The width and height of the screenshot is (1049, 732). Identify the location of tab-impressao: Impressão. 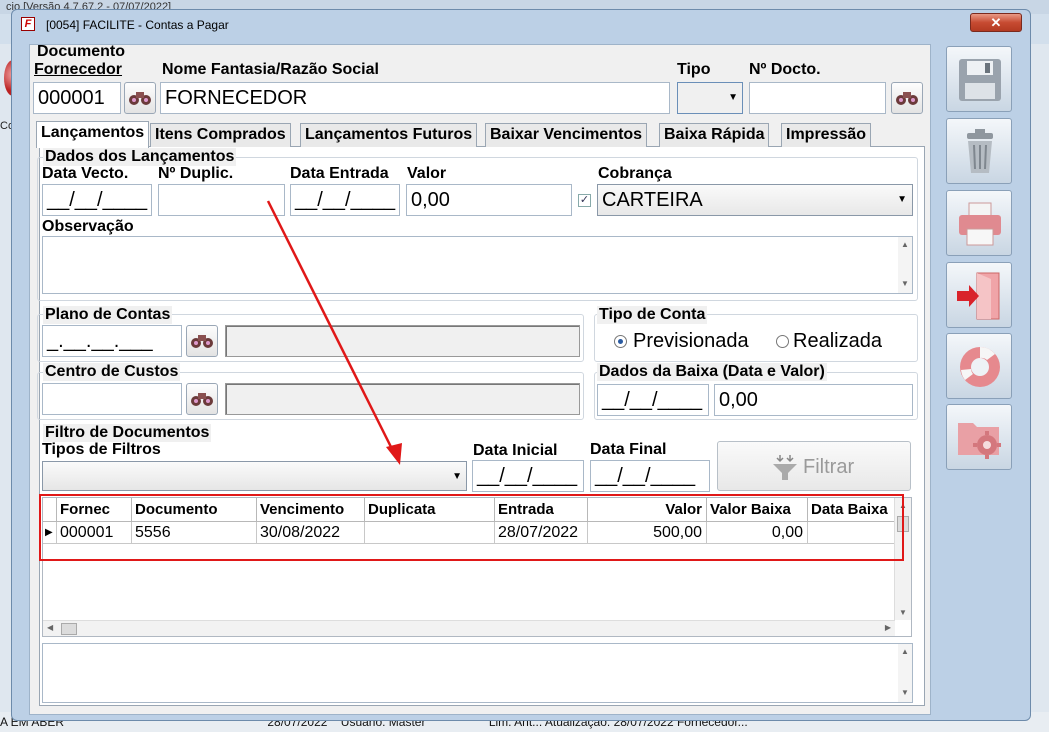
(826, 135).